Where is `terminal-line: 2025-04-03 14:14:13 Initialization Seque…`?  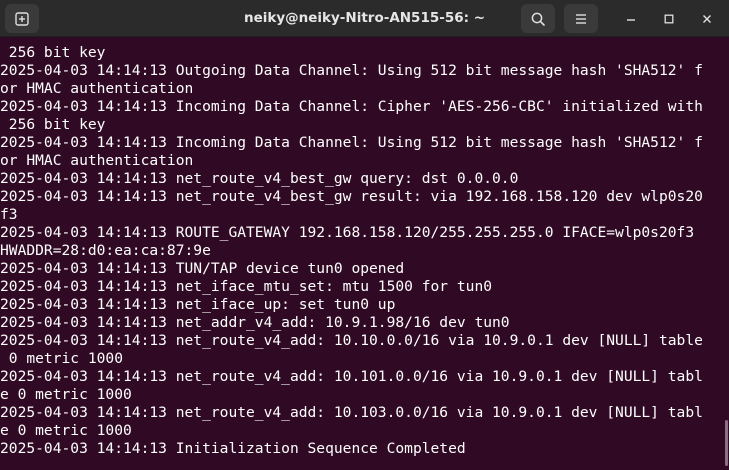 terminal-line: 2025-04-03 14:14:13 Initialization Seque… is located at coordinates (233, 448).